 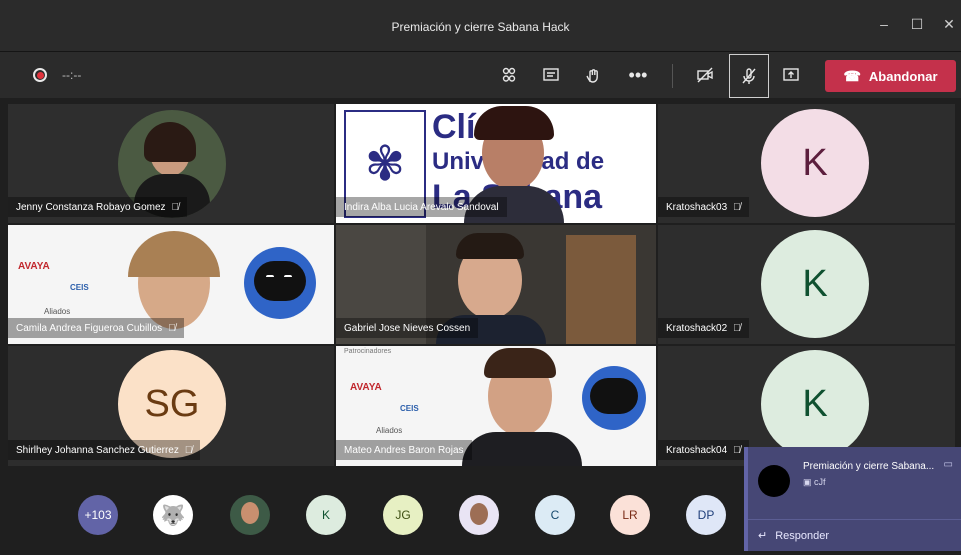 I want to click on video-tile: SG Shirlhey Johanna Sanchez Gutierrez 🎙̸, so click(x=171, y=406).